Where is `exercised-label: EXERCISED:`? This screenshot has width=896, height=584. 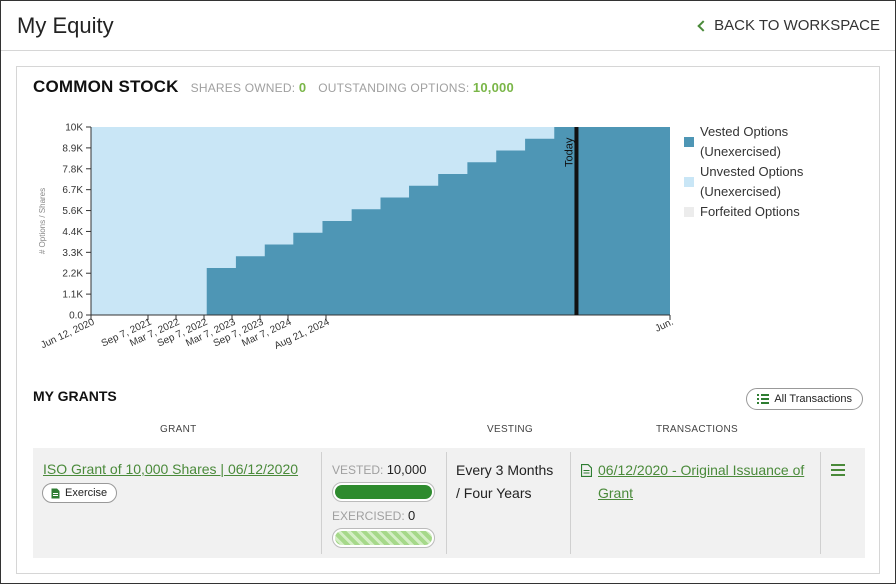 exercised-label: EXERCISED: is located at coordinates (368, 516).